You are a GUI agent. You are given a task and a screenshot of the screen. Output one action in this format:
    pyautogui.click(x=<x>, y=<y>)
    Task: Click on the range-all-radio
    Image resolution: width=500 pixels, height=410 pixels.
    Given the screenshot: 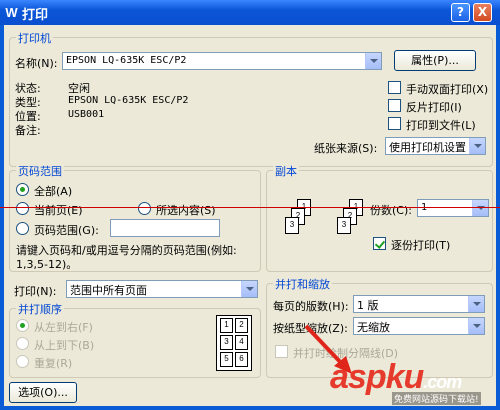 What is the action you would take?
    pyautogui.click(x=22, y=189)
    